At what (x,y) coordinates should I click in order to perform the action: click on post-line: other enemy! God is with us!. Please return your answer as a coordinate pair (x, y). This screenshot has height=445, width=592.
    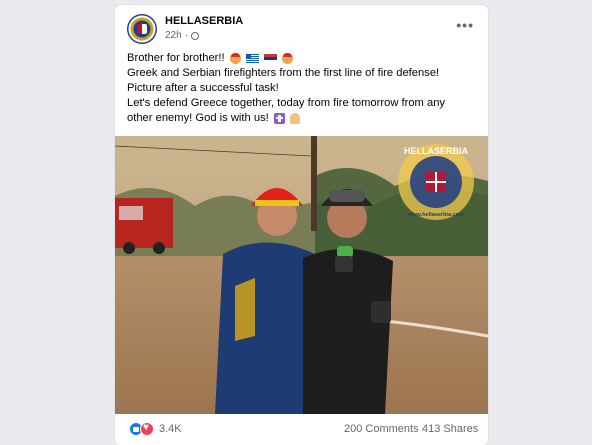
    Looking at the image, I should click on (303, 118).